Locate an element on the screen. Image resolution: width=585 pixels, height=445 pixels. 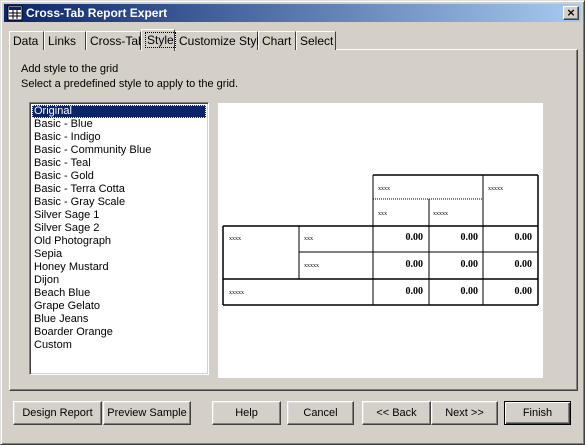
style-list-item: Basic - Terra Cotta is located at coordinates (119, 189).